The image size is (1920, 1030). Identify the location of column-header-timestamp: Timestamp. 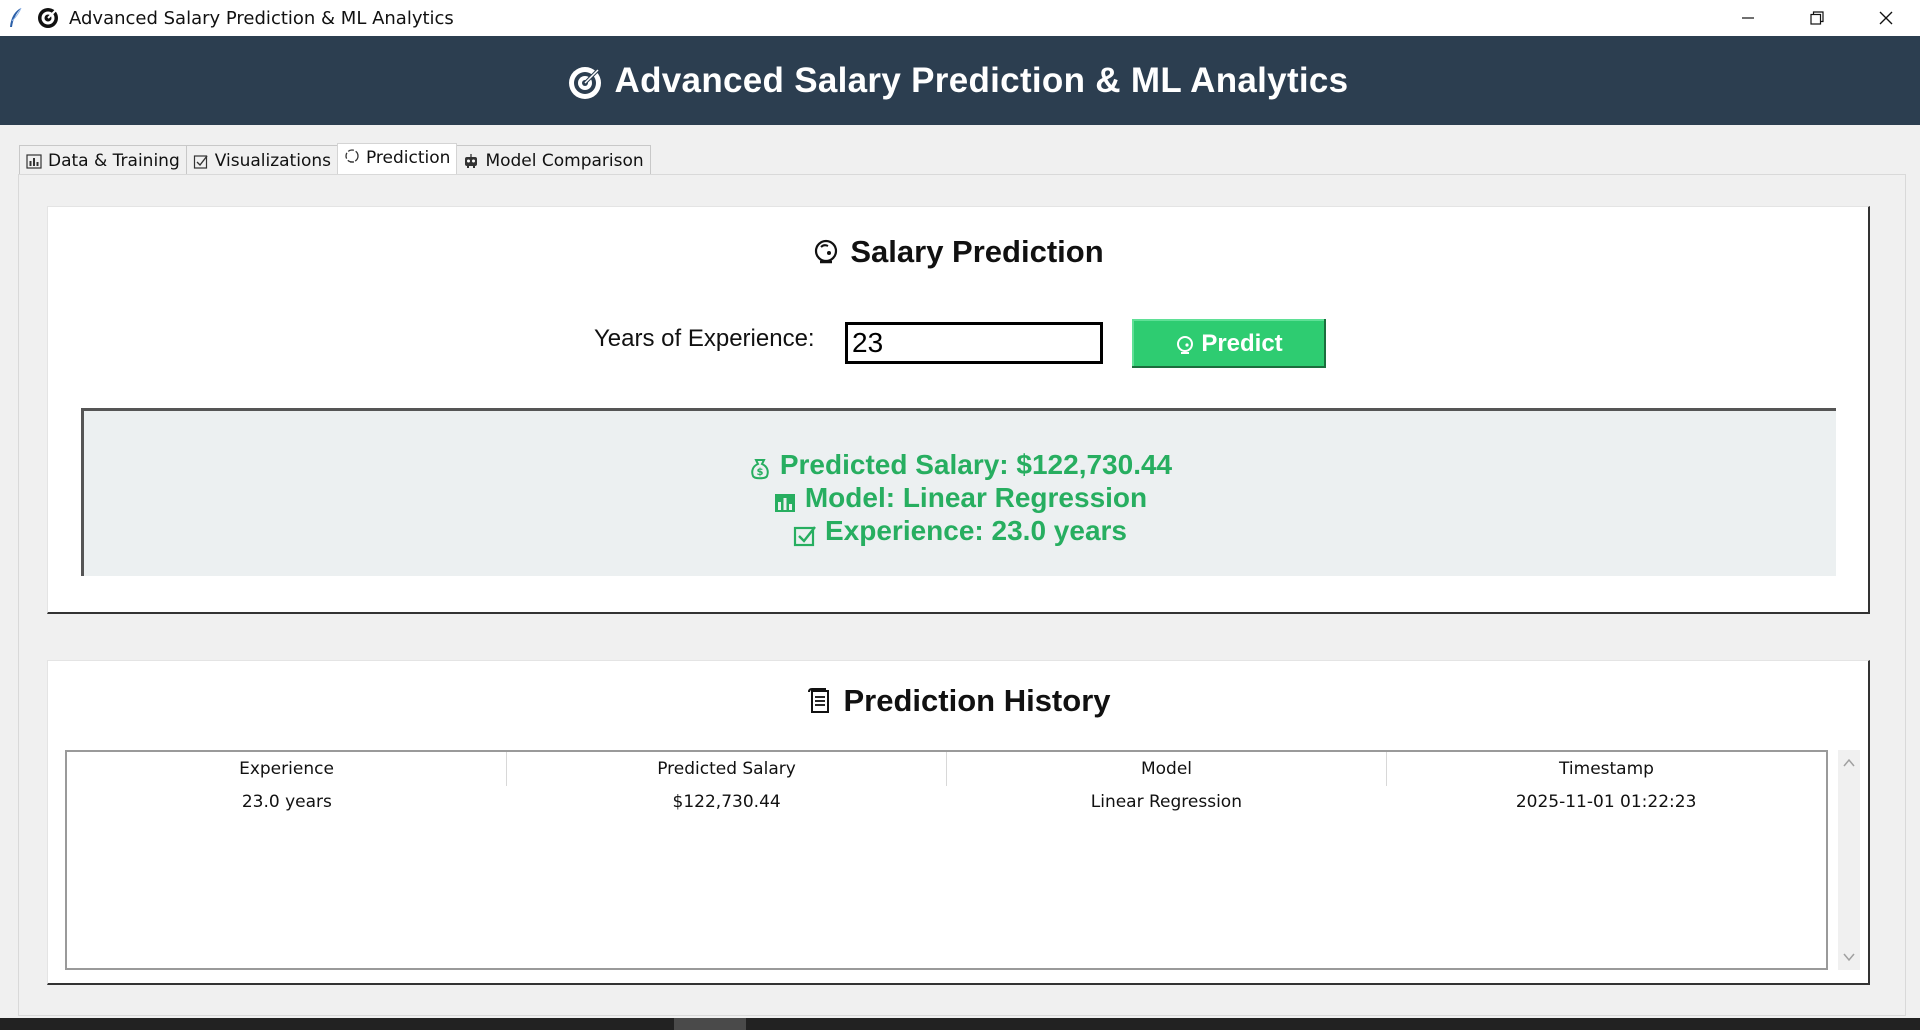
(1606, 769).